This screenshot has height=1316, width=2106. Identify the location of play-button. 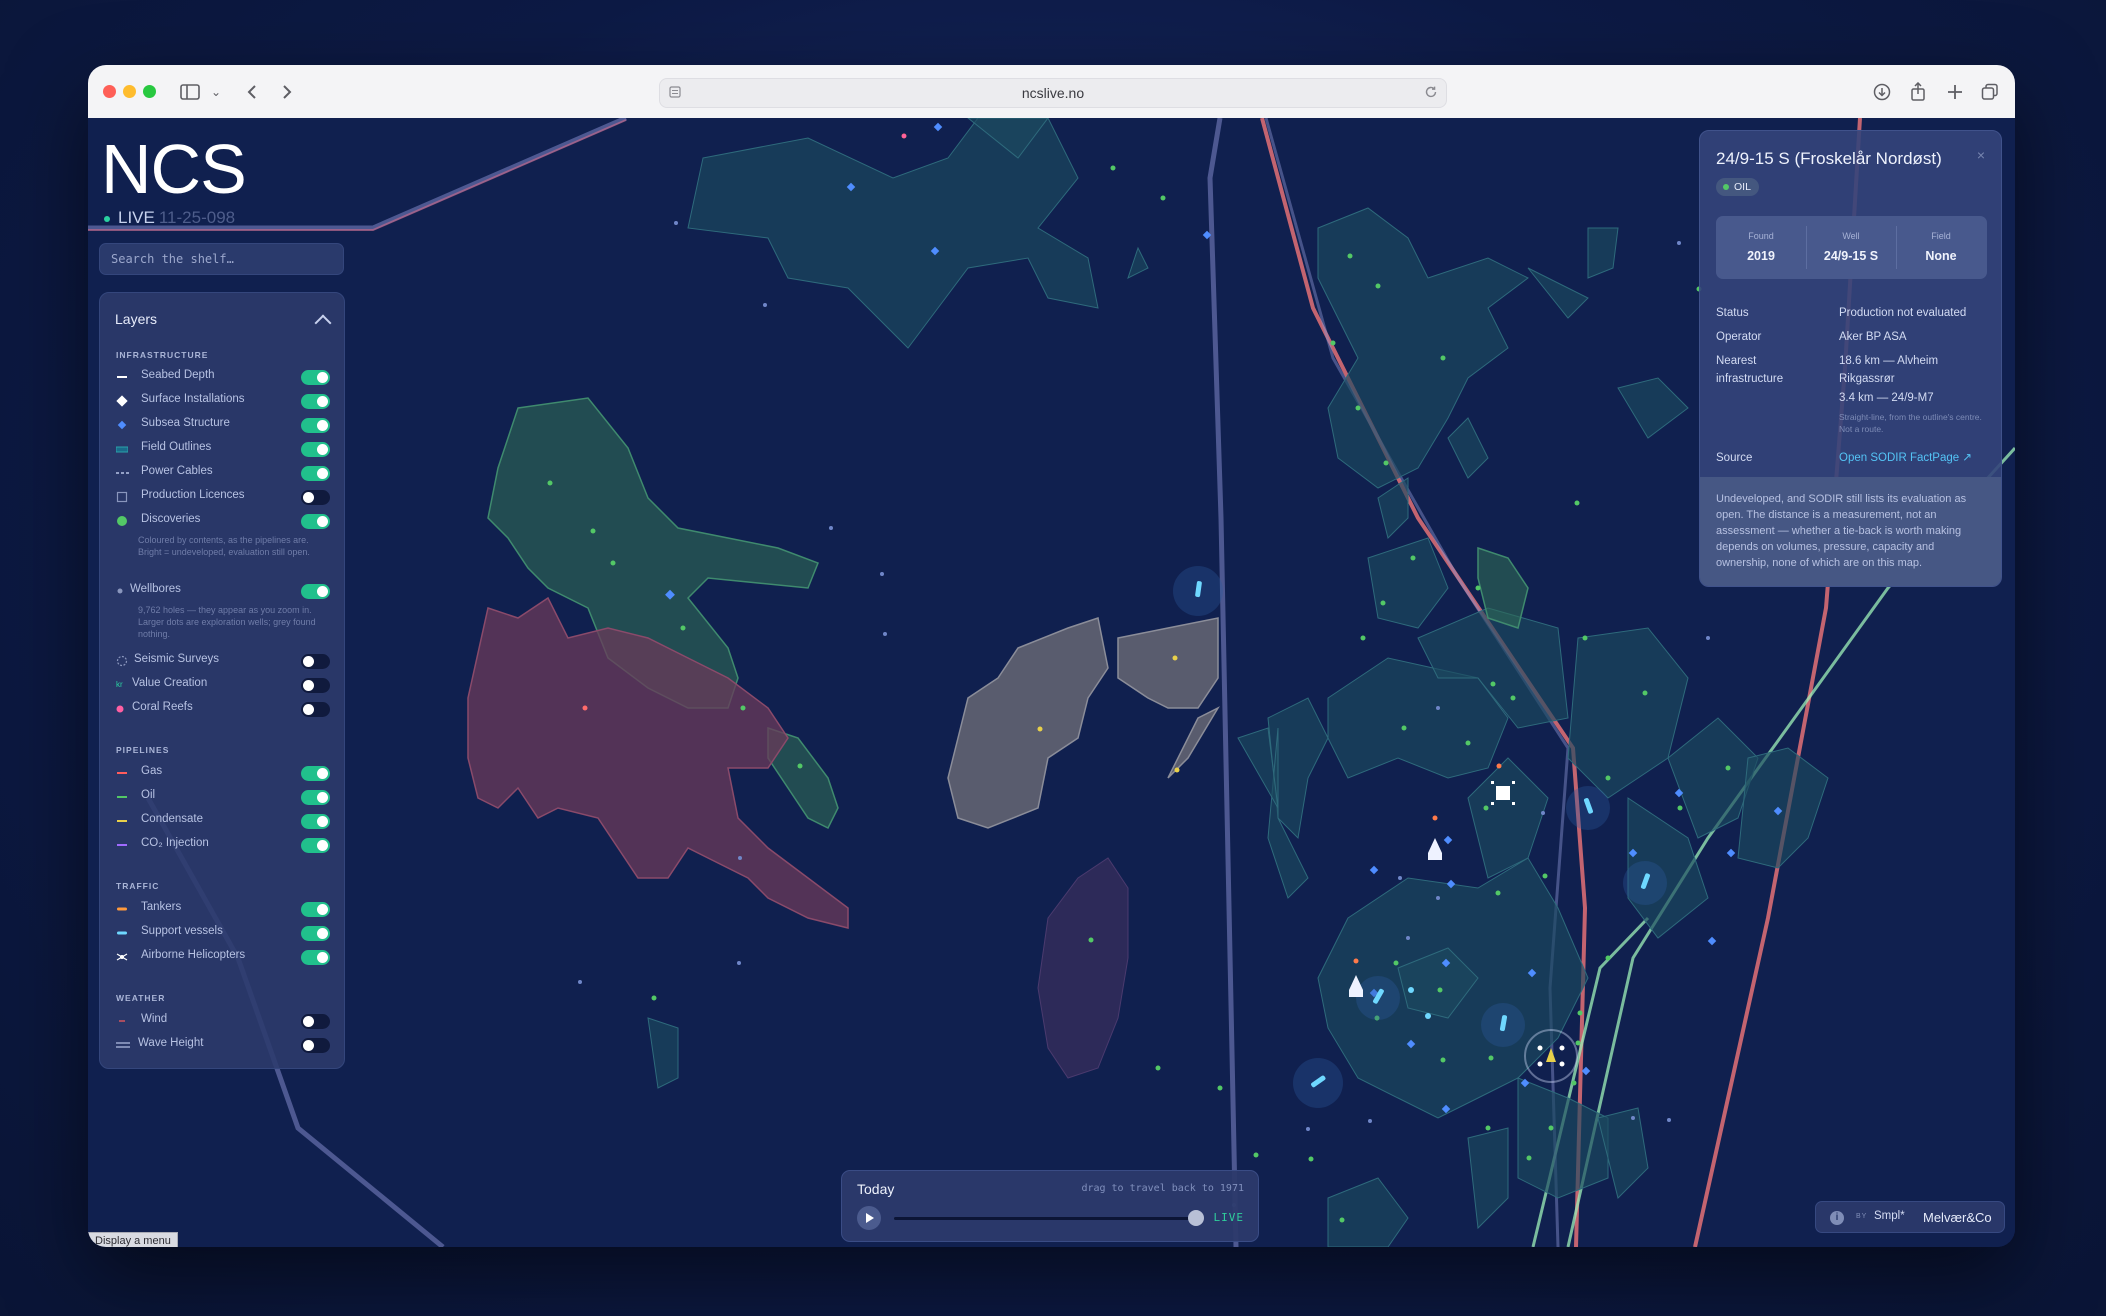
(869, 1218).